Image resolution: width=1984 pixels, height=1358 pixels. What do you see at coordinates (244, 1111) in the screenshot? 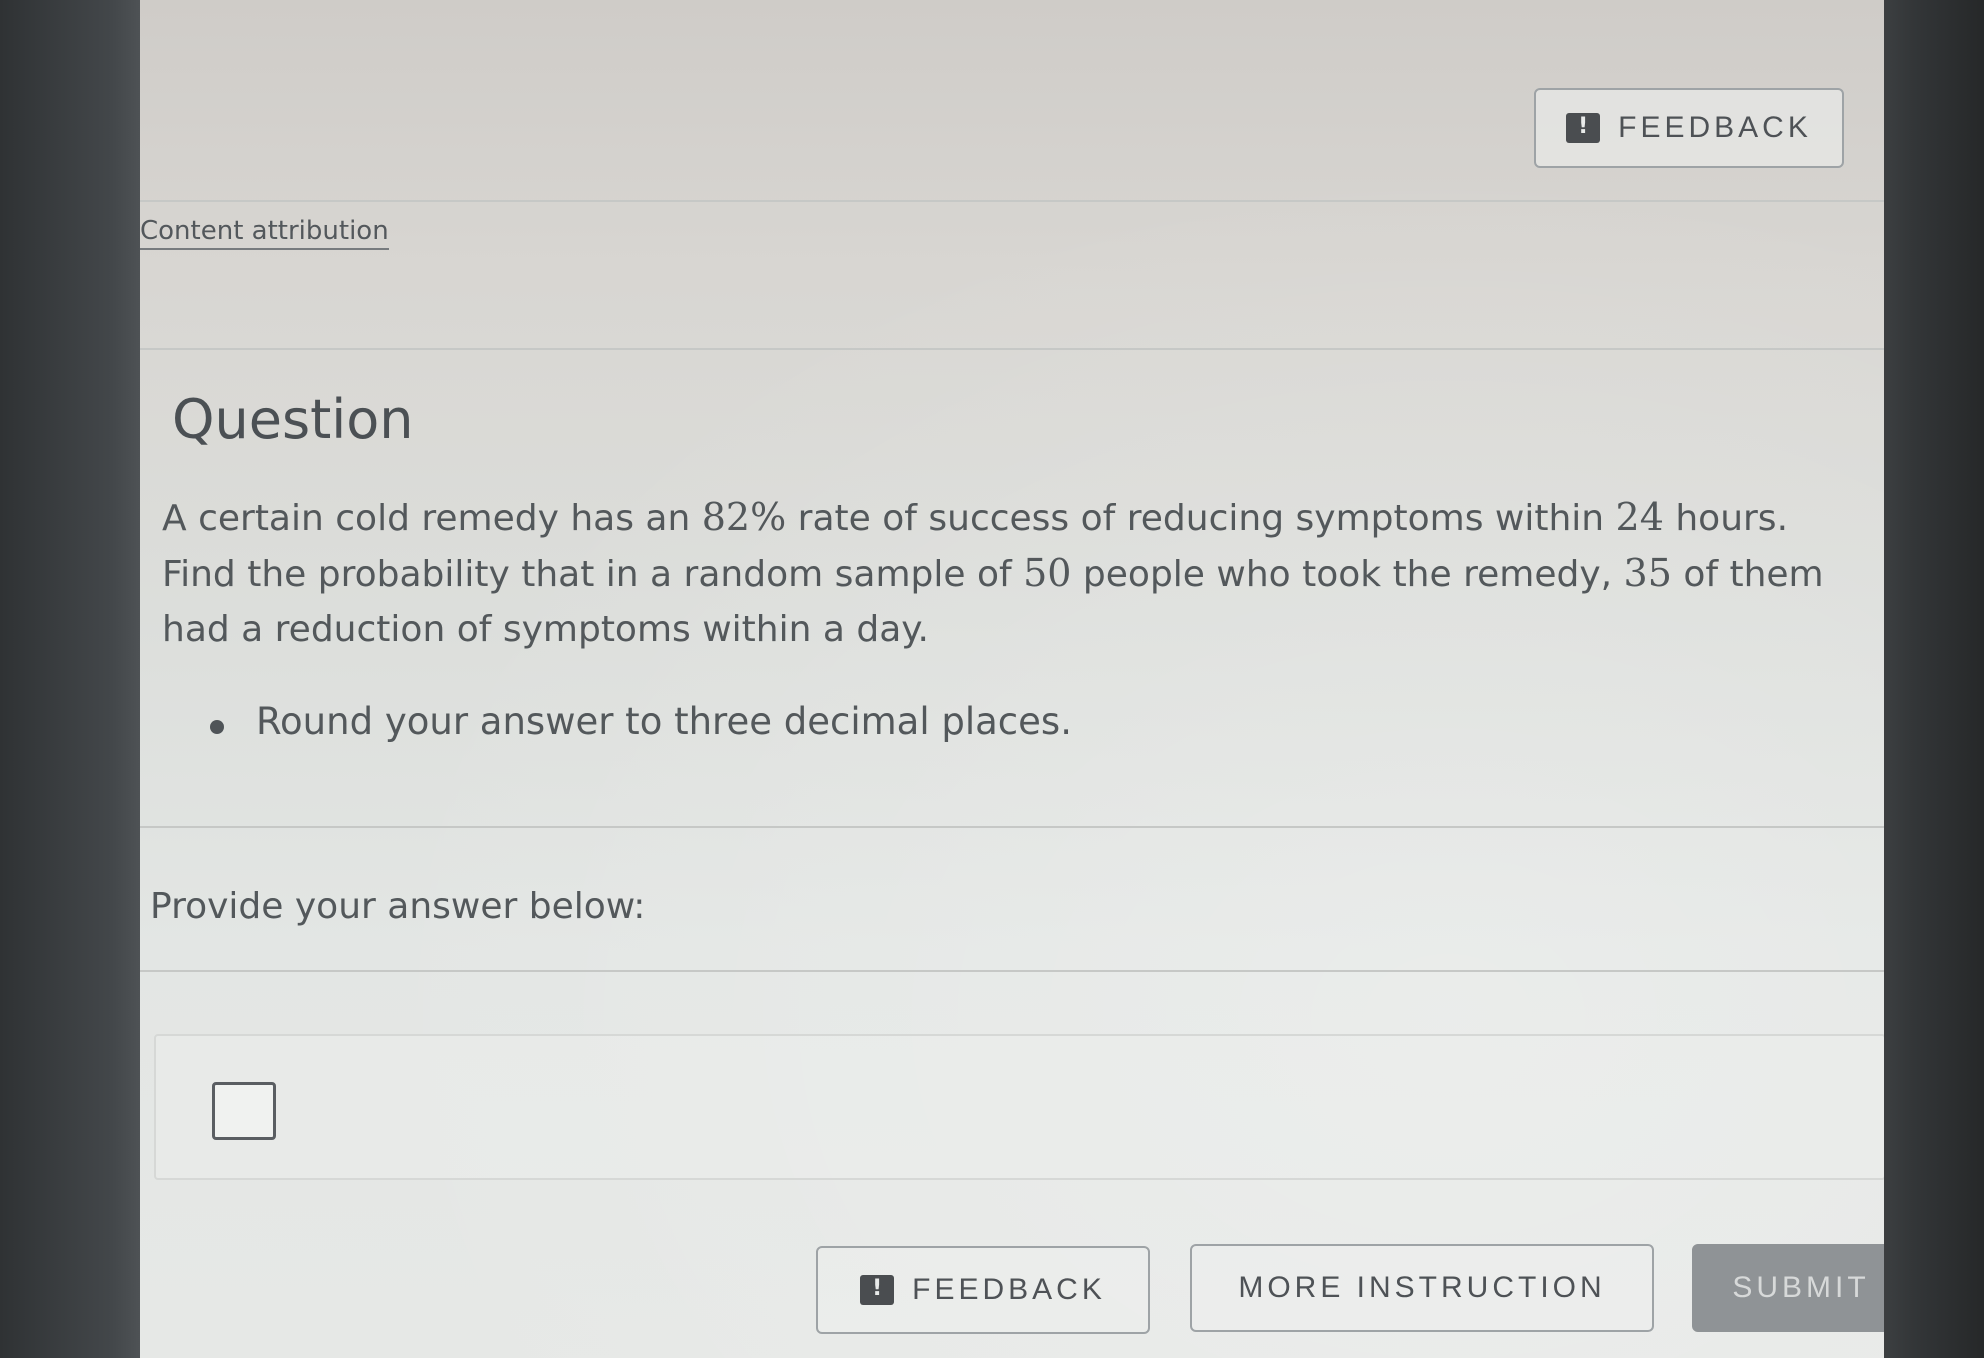
I see `answer-input` at bounding box center [244, 1111].